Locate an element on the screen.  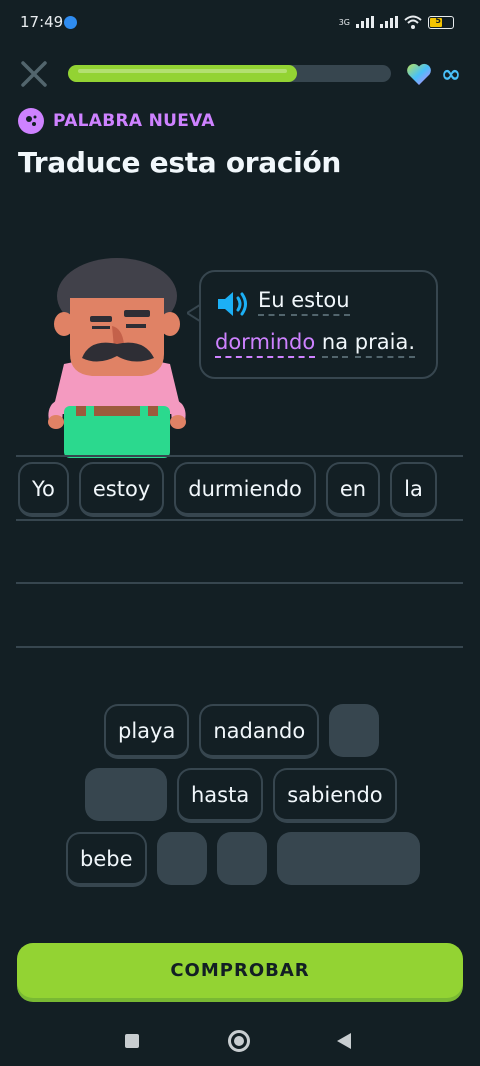
nav-recents-icon is located at coordinates (132, 1041).